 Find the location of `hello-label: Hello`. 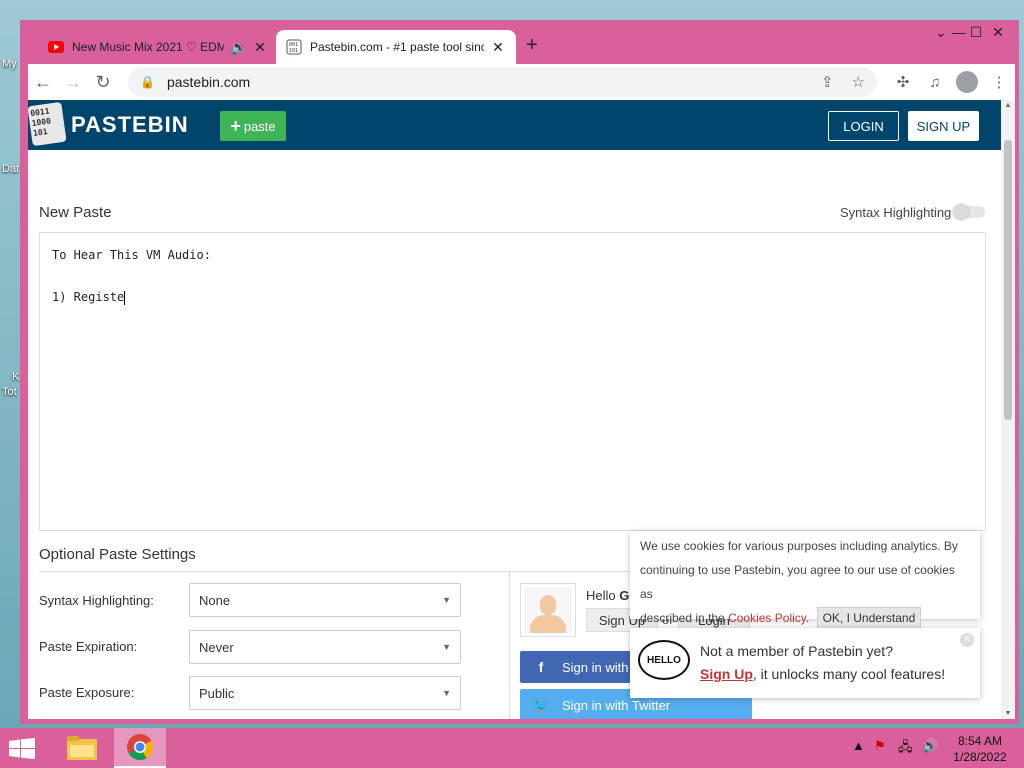

hello-label: Hello is located at coordinates (601, 595).